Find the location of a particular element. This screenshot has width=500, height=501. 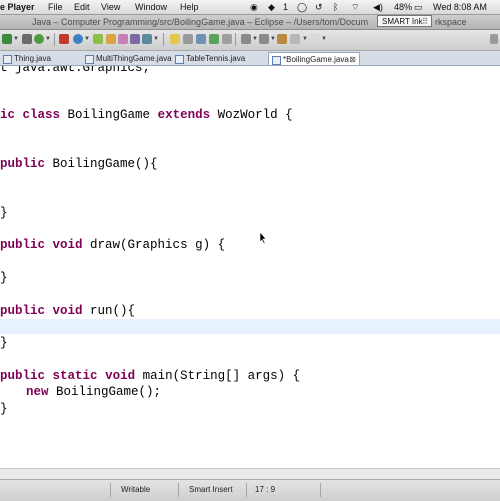

open-folder-icon is located at coordinates (111, 39).